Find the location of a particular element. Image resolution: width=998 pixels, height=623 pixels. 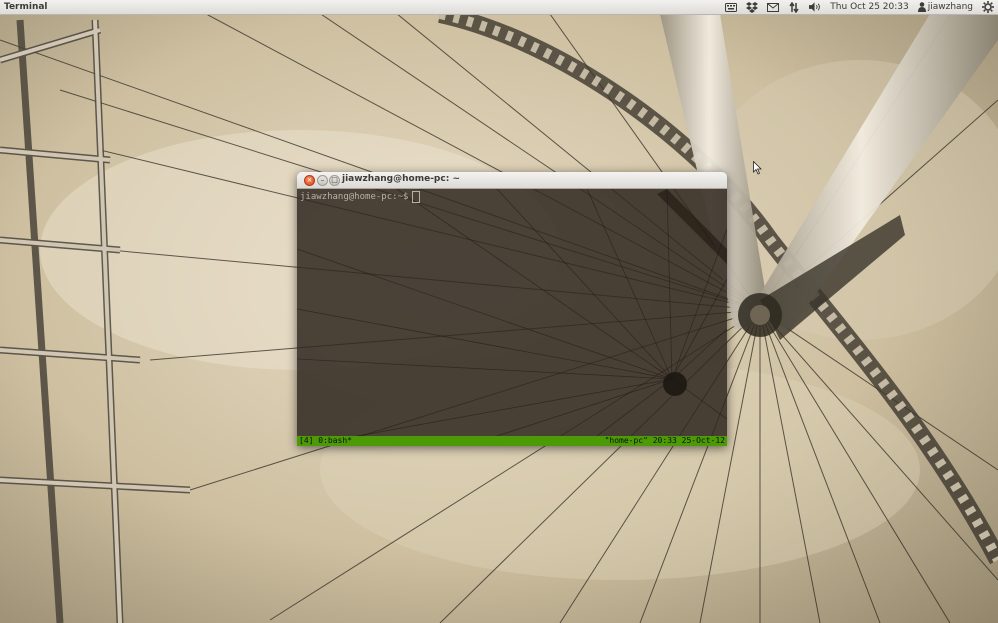

clock: Thu Oct 25 20:33 is located at coordinates (869, 7).